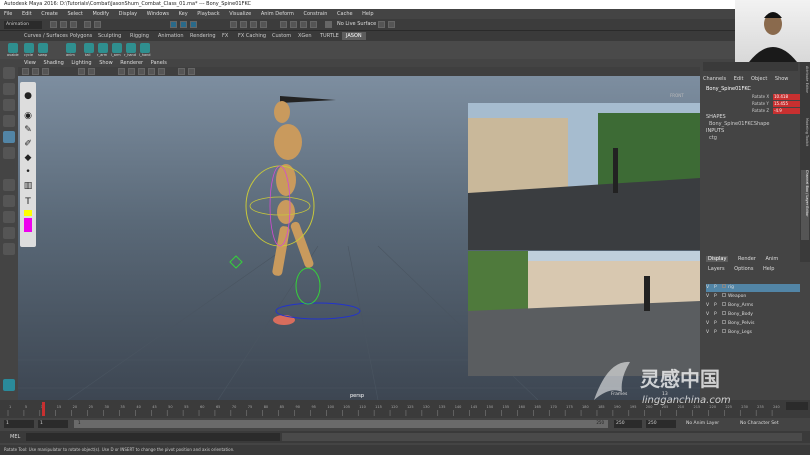  I want to click on shelf-button-r-arm, so click(103, 48).